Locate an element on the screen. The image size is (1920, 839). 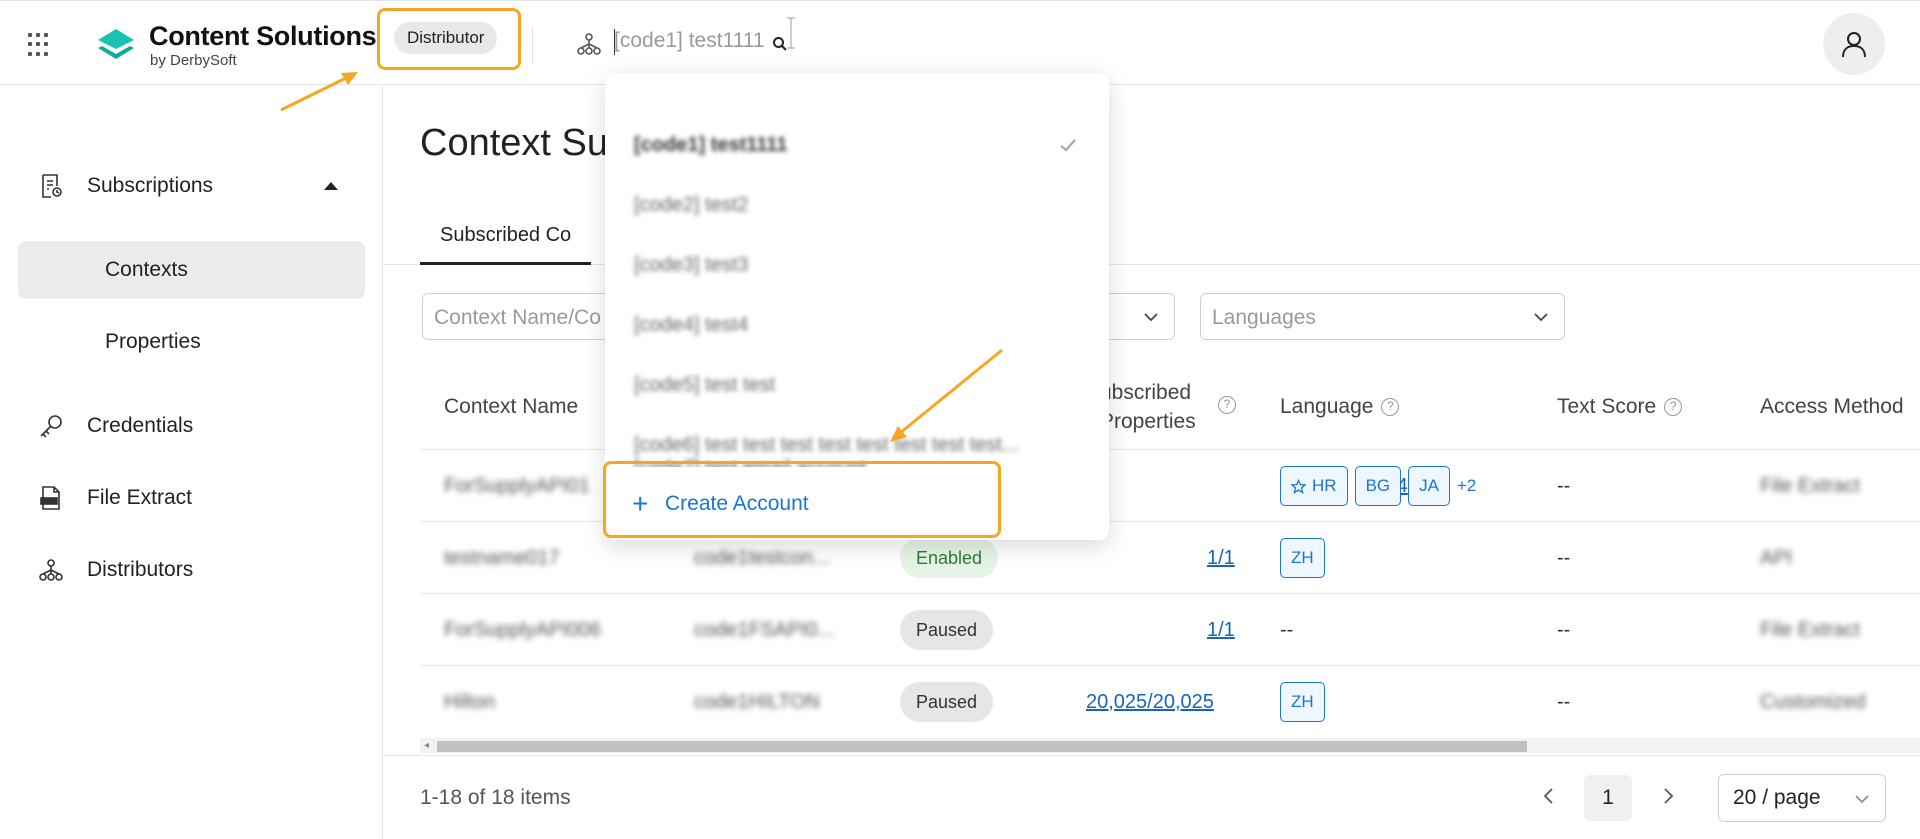
dropdown-option-label: [code4] test4 is located at coordinates (691, 324).